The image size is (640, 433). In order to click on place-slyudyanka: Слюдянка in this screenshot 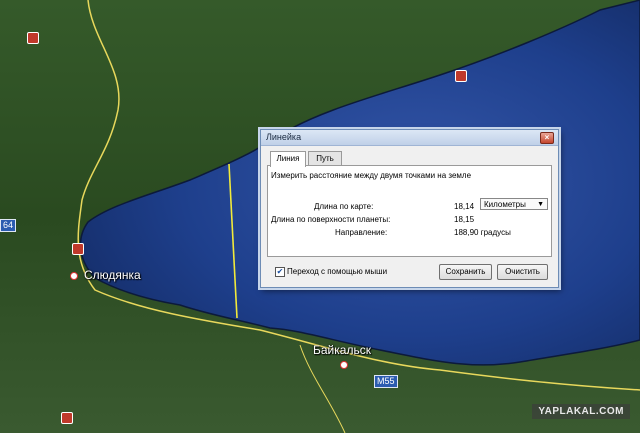, I will do `click(112, 275)`.